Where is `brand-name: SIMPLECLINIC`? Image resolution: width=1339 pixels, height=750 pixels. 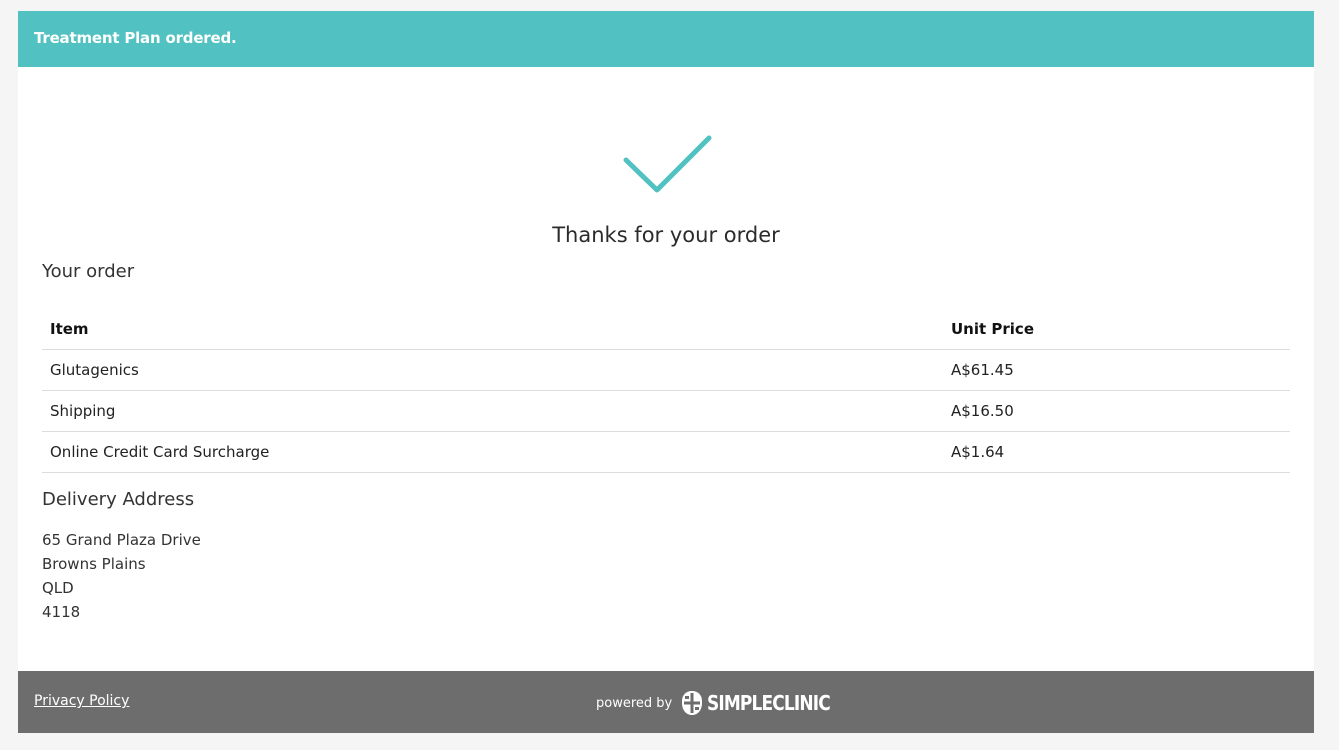
brand-name: SIMPLECLINIC is located at coordinates (769, 703).